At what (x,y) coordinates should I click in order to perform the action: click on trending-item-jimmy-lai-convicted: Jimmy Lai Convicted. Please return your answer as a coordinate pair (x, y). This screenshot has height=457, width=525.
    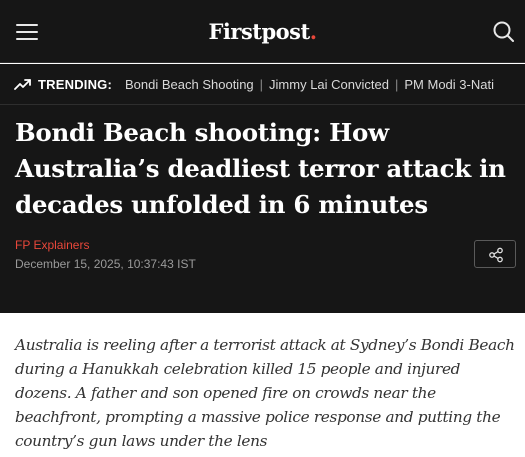
    Looking at the image, I should click on (329, 84).